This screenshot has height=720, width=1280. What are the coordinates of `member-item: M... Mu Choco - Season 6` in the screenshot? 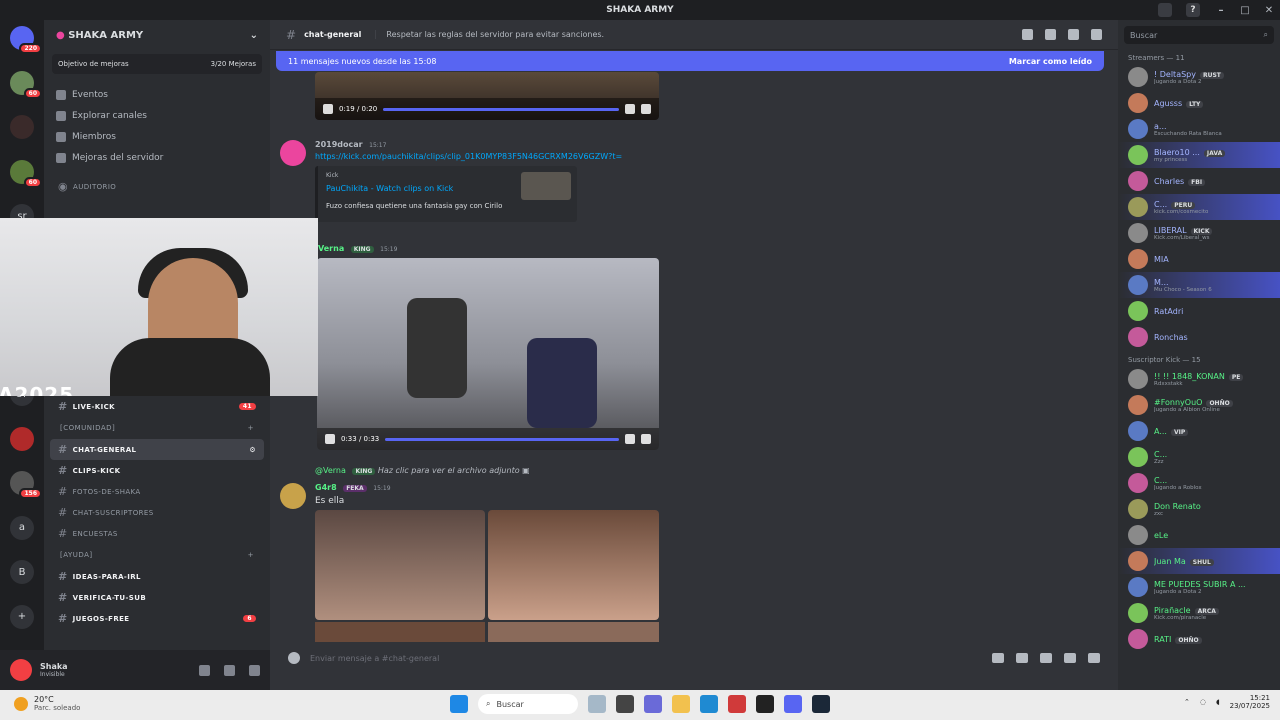 It's located at (1199, 285).